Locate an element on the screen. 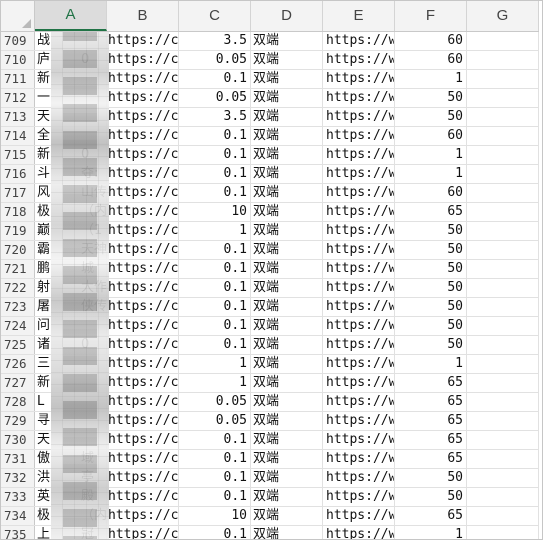 The image size is (543, 540). cell-c: 3.5 is located at coordinates (215, 41).